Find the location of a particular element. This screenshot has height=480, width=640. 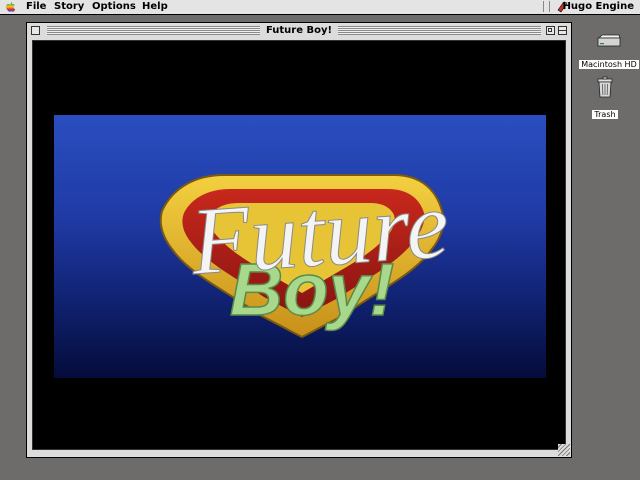

logo-future-text: Future is located at coordinates (319, 232).